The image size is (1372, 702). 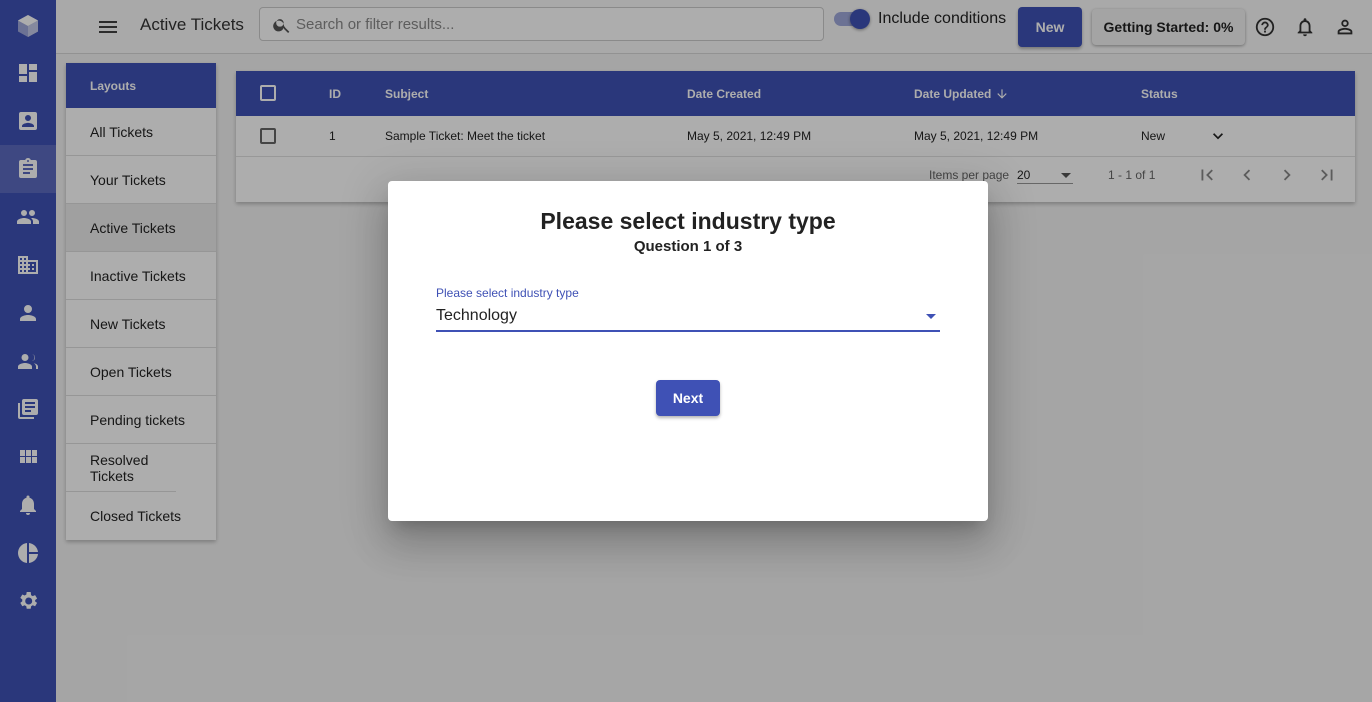 I want to click on dialog-title: Please select industry type, so click(x=688, y=221).